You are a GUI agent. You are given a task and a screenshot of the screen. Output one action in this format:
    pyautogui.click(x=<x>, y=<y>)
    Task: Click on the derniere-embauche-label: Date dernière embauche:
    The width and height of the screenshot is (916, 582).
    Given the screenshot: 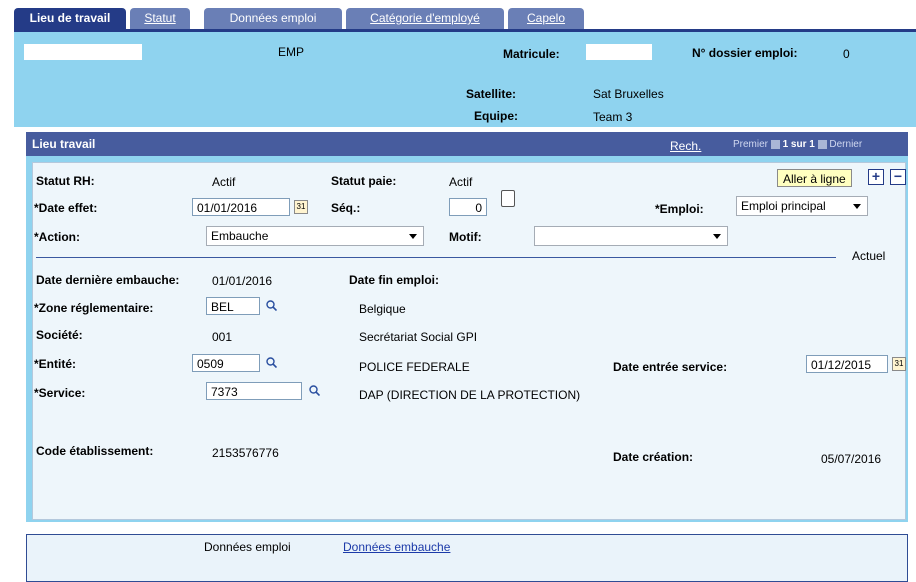 What is the action you would take?
    pyautogui.click(x=108, y=280)
    